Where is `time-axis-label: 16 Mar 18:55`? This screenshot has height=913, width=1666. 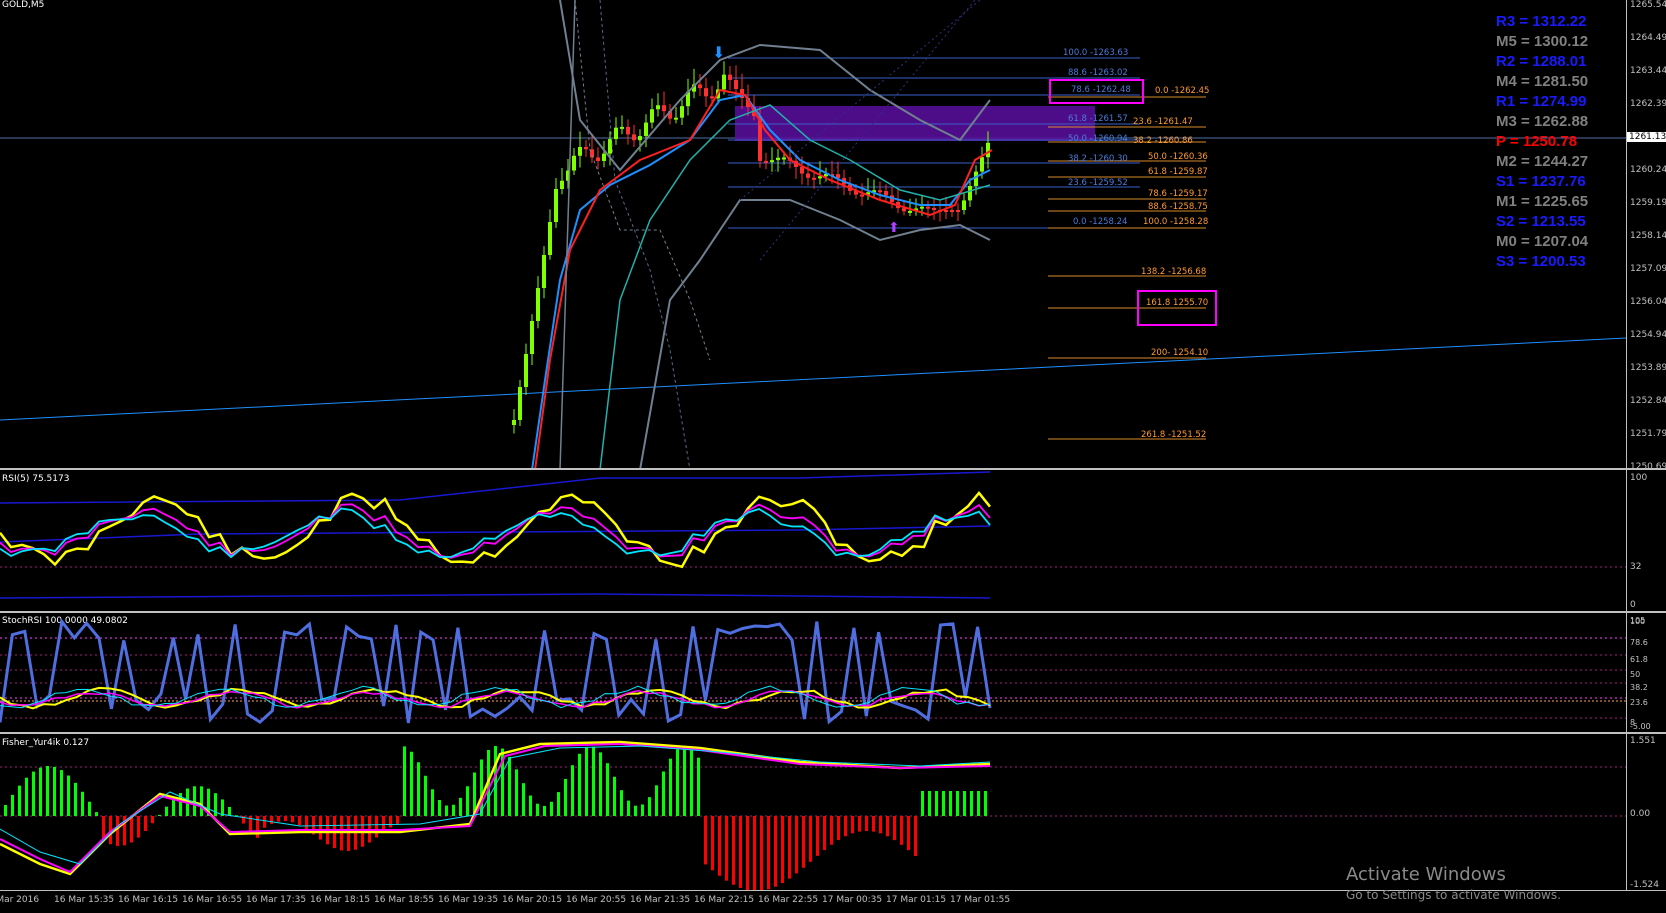
time-axis-label: 16 Mar 18:55 is located at coordinates (404, 900).